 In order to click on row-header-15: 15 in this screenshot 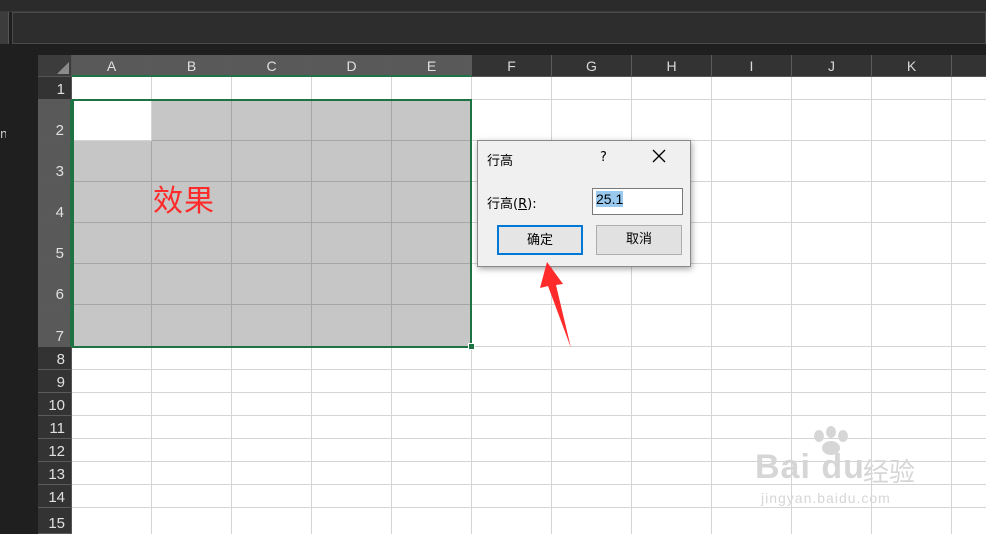, I will do `click(55, 521)`.